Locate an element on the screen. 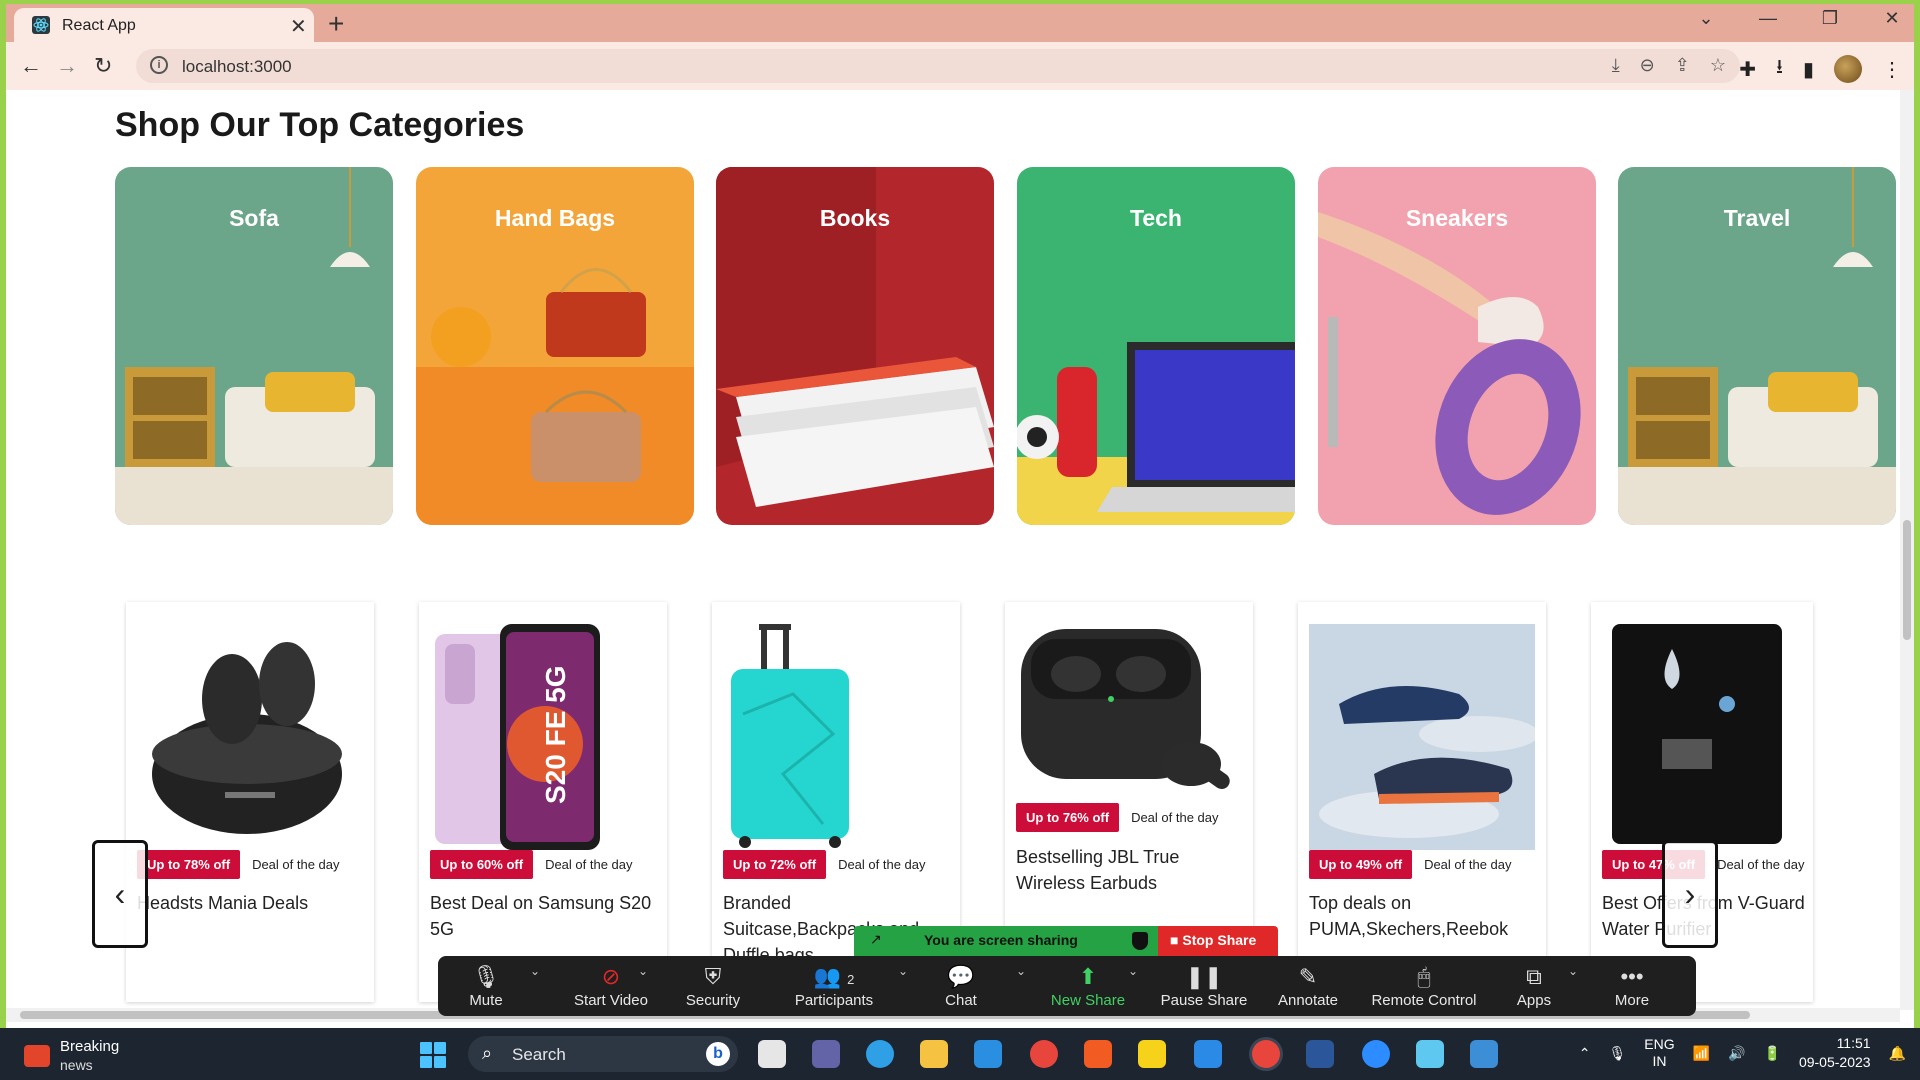  language-indicator: ENG IN is located at coordinates (1659, 1053).